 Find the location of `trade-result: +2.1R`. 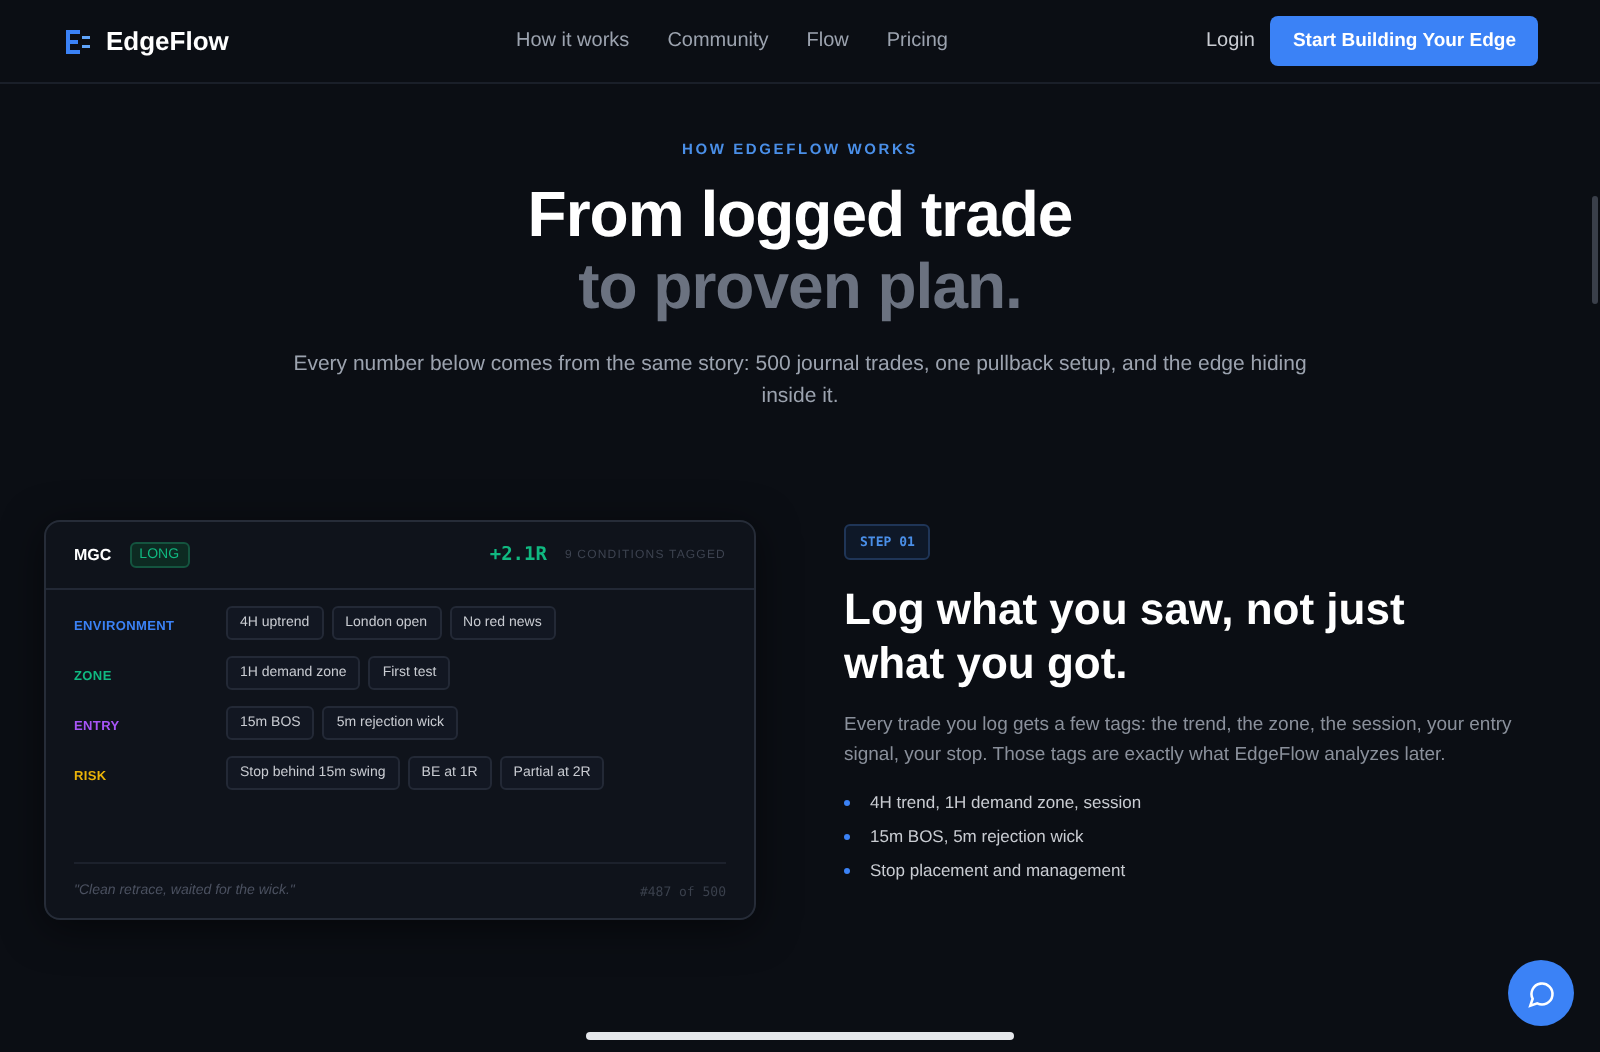

trade-result: +2.1R is located at coordinates (518, 555).